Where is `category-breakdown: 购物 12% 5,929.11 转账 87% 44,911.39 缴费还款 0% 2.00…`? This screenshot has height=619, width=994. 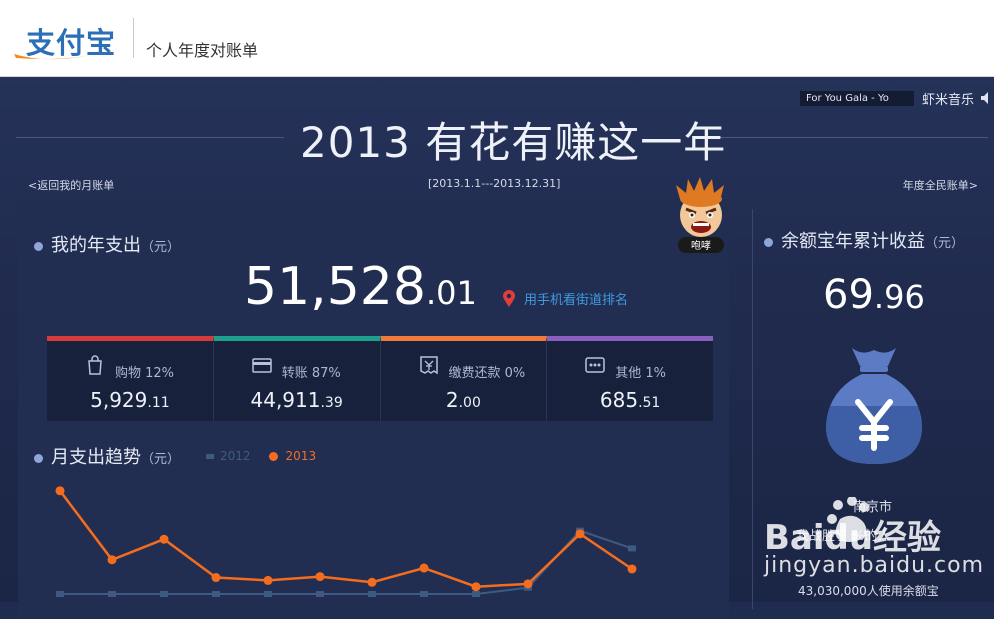
category-breakdown: 购物 12% 5,929.11 转账 87% 44,911.39 缴费还款 0% 2.00… is located at coordinates (380, 378).